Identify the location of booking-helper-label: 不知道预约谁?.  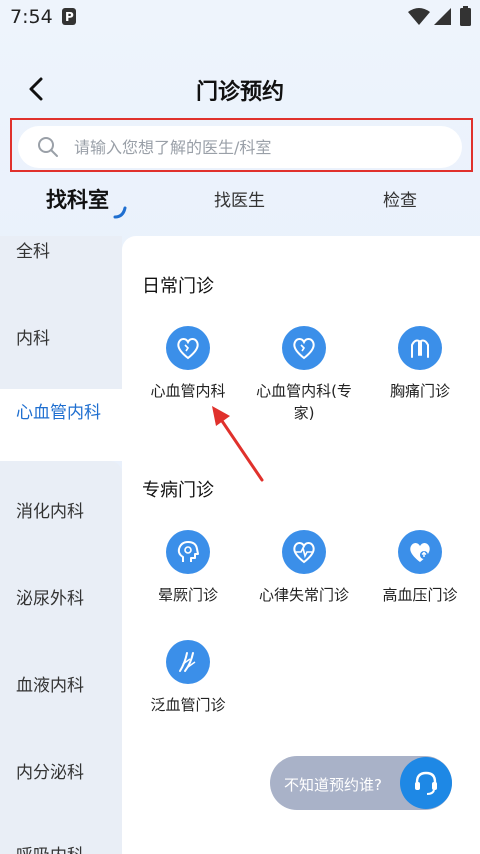
(333, 785).